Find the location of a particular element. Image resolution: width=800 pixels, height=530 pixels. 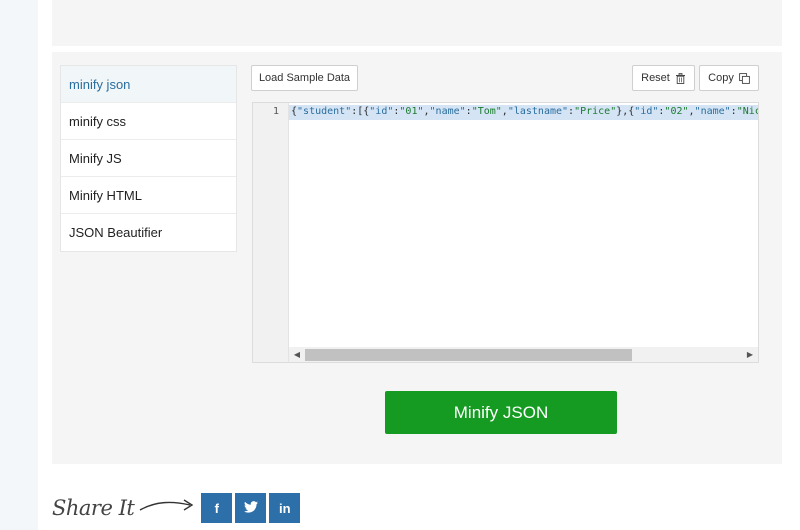

scroll-left-icon: ◀ is located at coordinates (297, 354).